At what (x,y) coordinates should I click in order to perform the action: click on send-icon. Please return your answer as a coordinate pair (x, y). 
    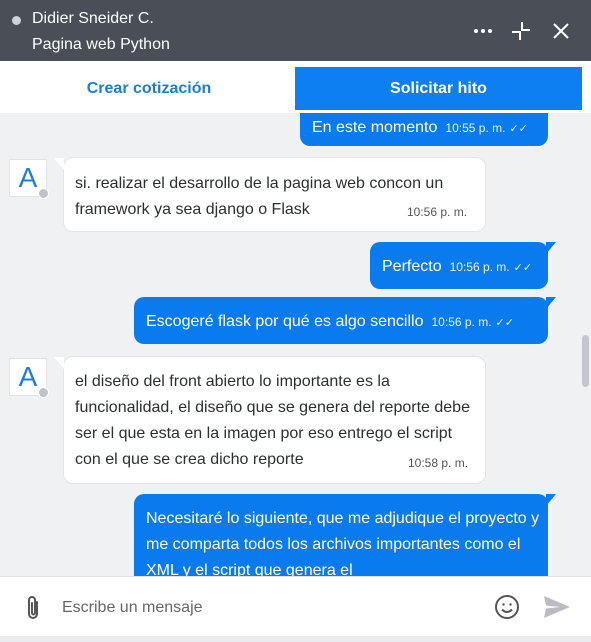
    Looking at the image, I should click on (557, 607).